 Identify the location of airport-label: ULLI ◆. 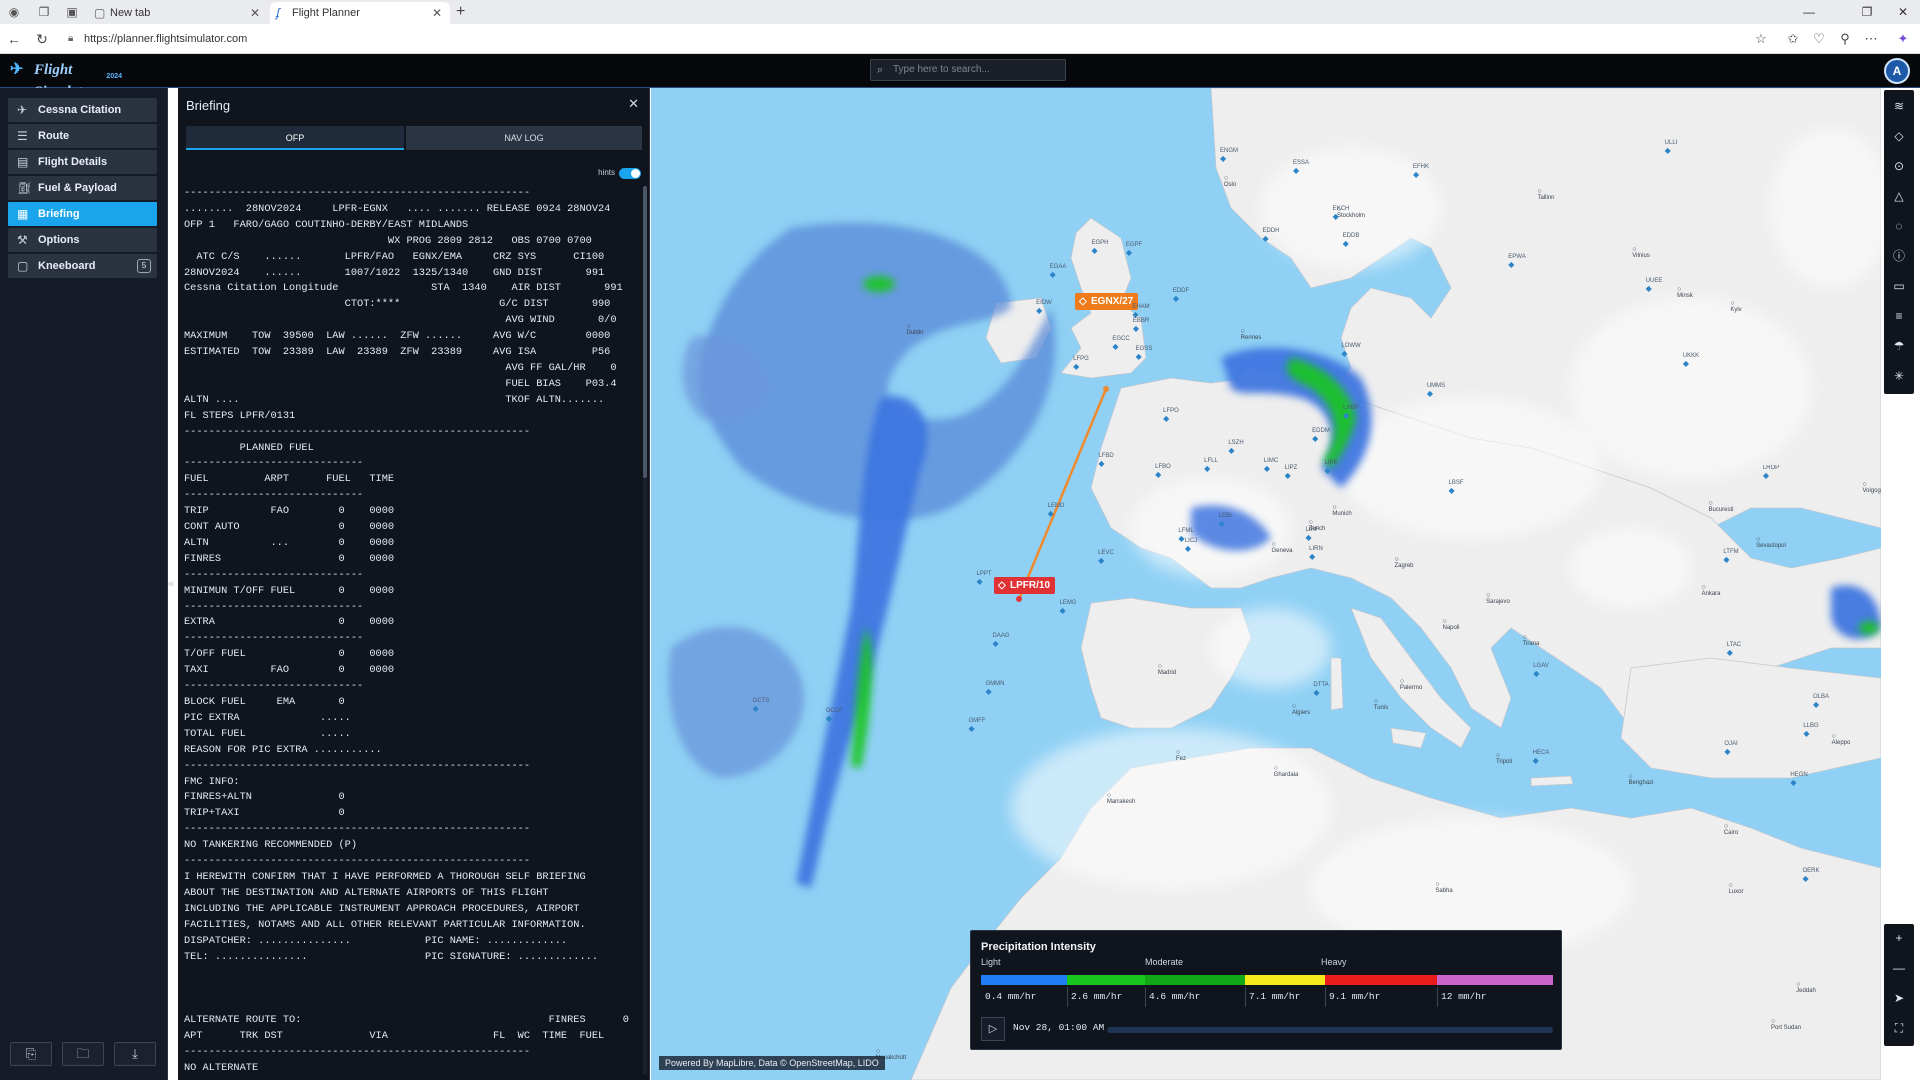
(1671, 147).